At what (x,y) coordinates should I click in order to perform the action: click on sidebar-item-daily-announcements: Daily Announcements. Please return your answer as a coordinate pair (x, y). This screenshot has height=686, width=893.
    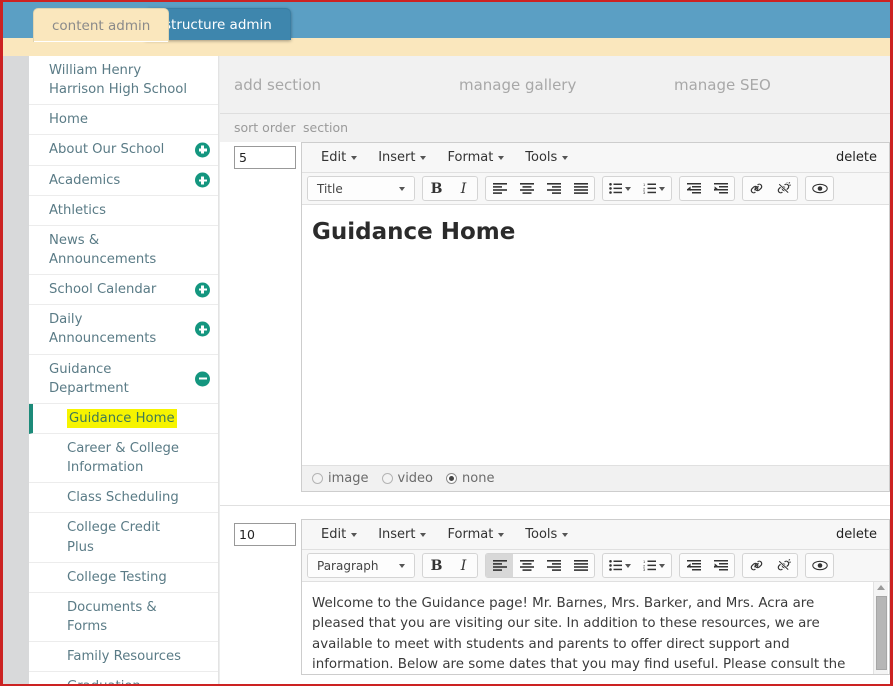
    Looking at the image, I should click on (123, 330).